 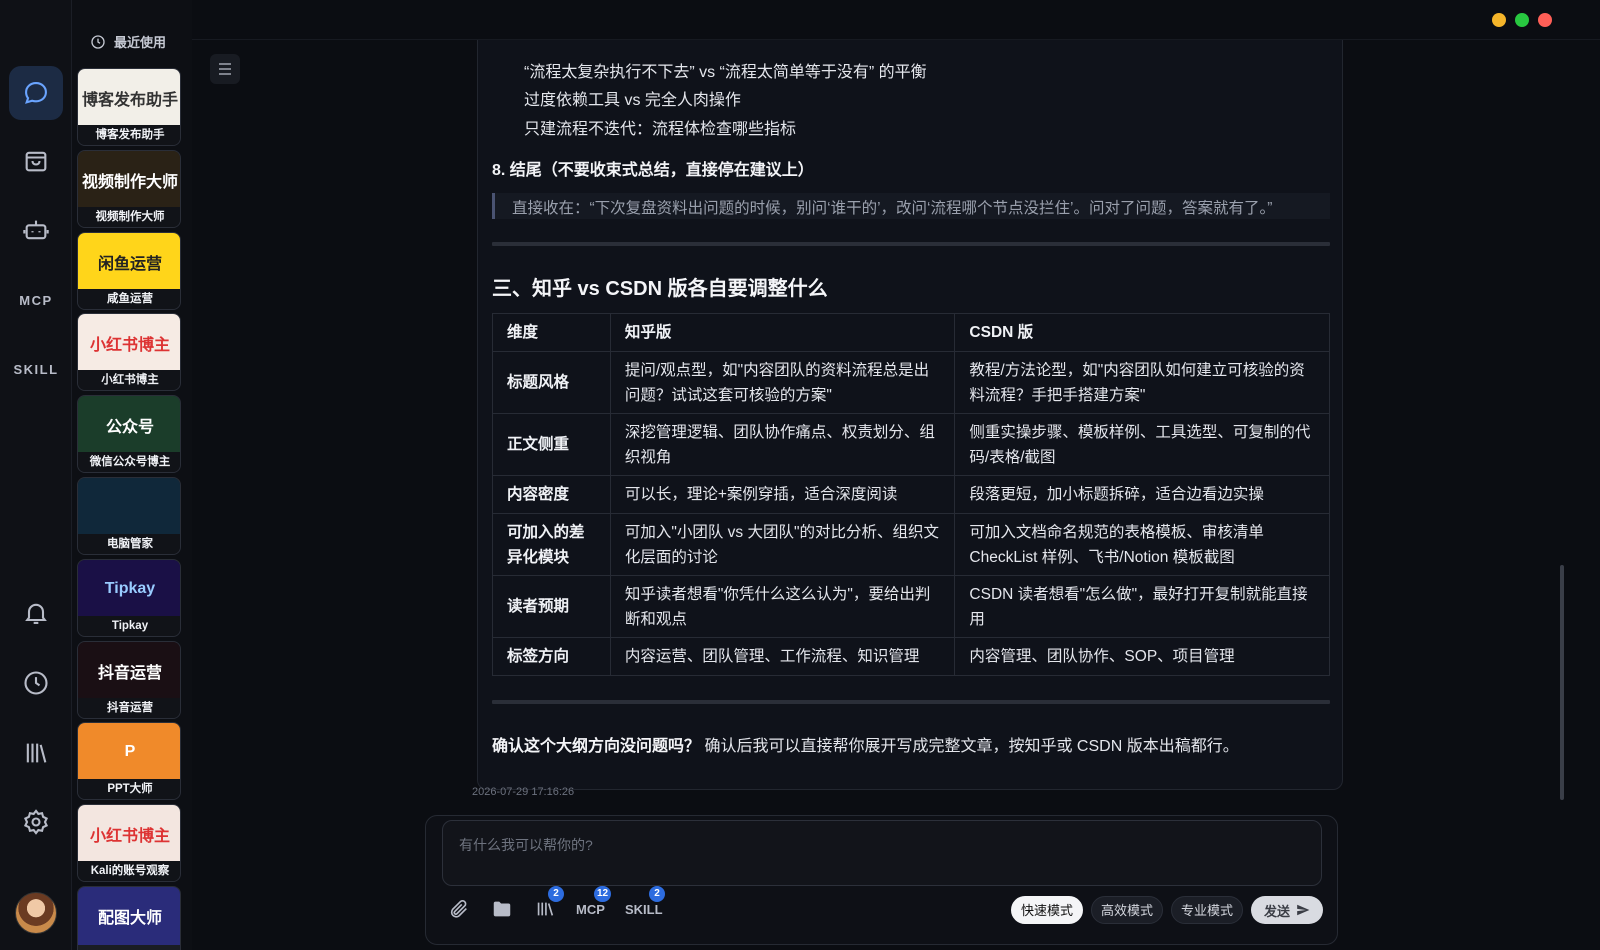 I want to click on app-label: Tipkay, so click(x=129, y=625).